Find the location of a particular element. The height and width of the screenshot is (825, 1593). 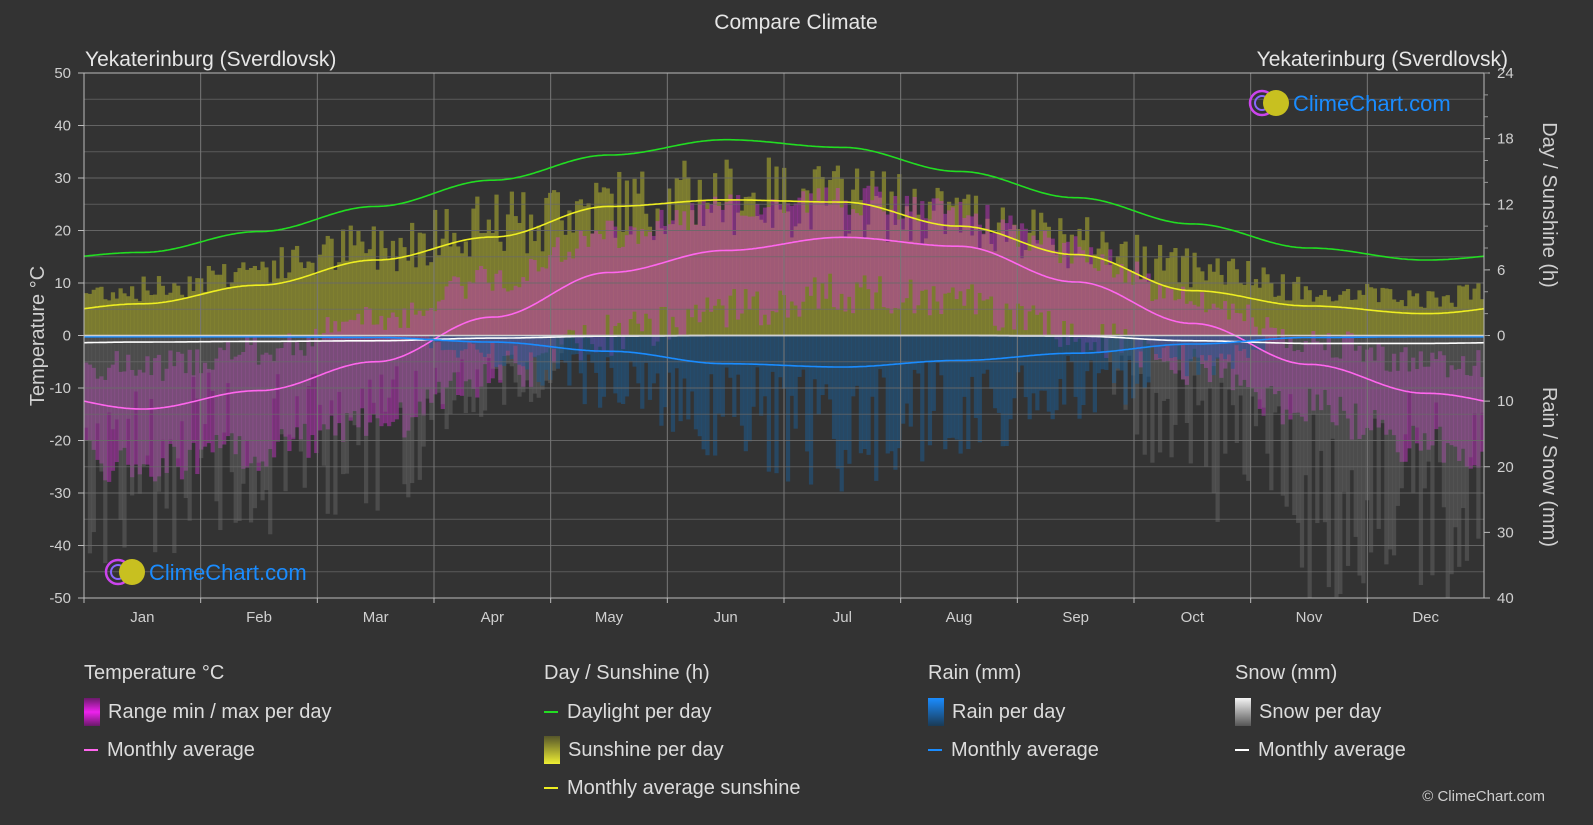

legend-item-temp-avg: Monthly average is located at coordinates (207, 750).